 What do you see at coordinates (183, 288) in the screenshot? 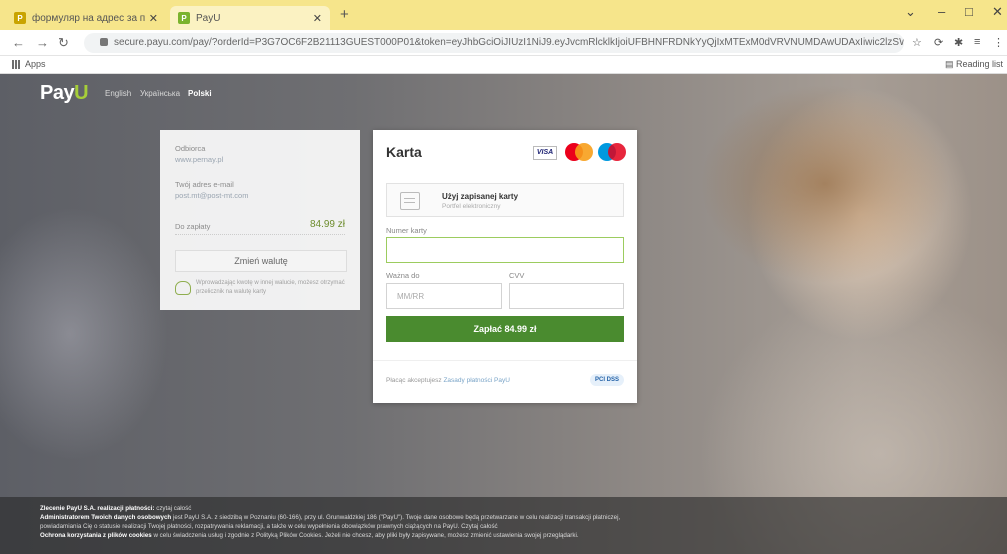
I see `piggy-bank-icon` at bounding box center [183, 288].